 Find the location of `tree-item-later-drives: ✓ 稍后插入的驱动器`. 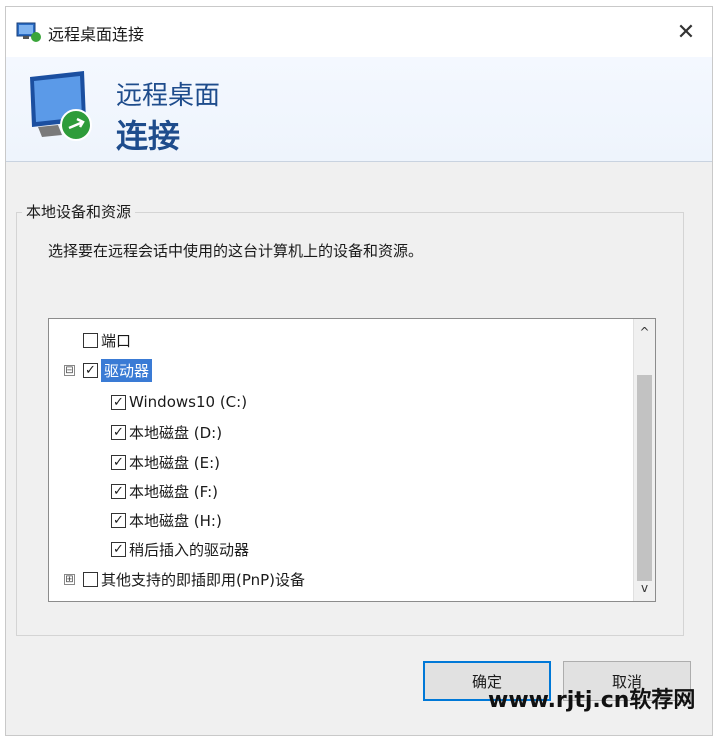

tree-item-later-drives: ✓ 稍后插入的驱动器 is located at coordinates (180, 549).